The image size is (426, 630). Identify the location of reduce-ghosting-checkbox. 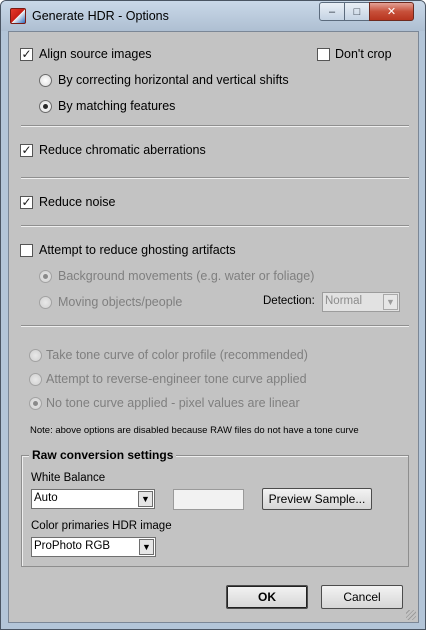
(26, 250).